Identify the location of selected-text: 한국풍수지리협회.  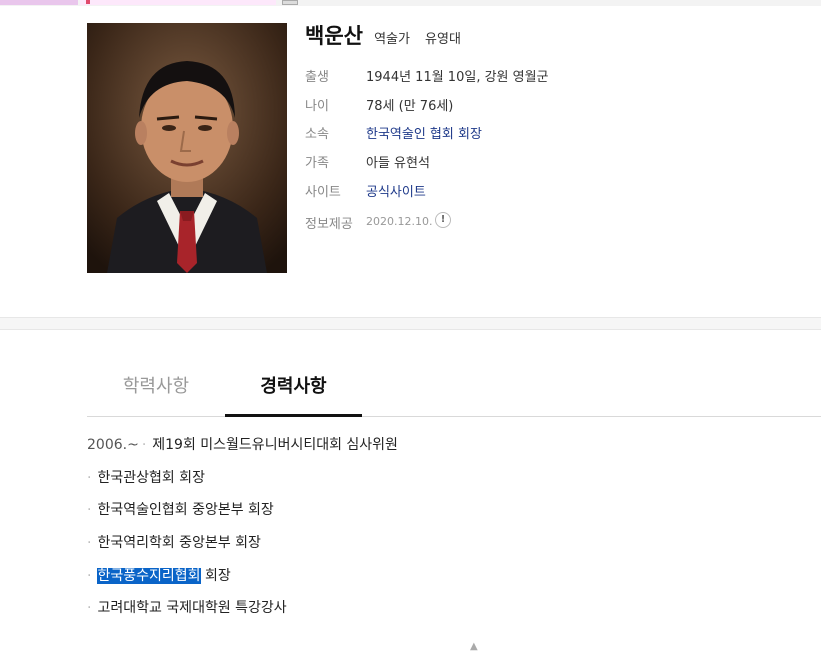
(149, 576).